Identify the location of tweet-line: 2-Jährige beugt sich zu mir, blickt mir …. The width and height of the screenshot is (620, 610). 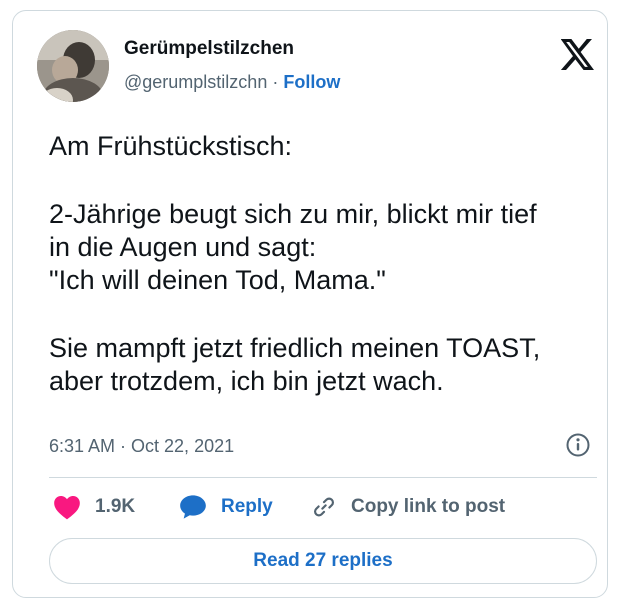
(293, 214).